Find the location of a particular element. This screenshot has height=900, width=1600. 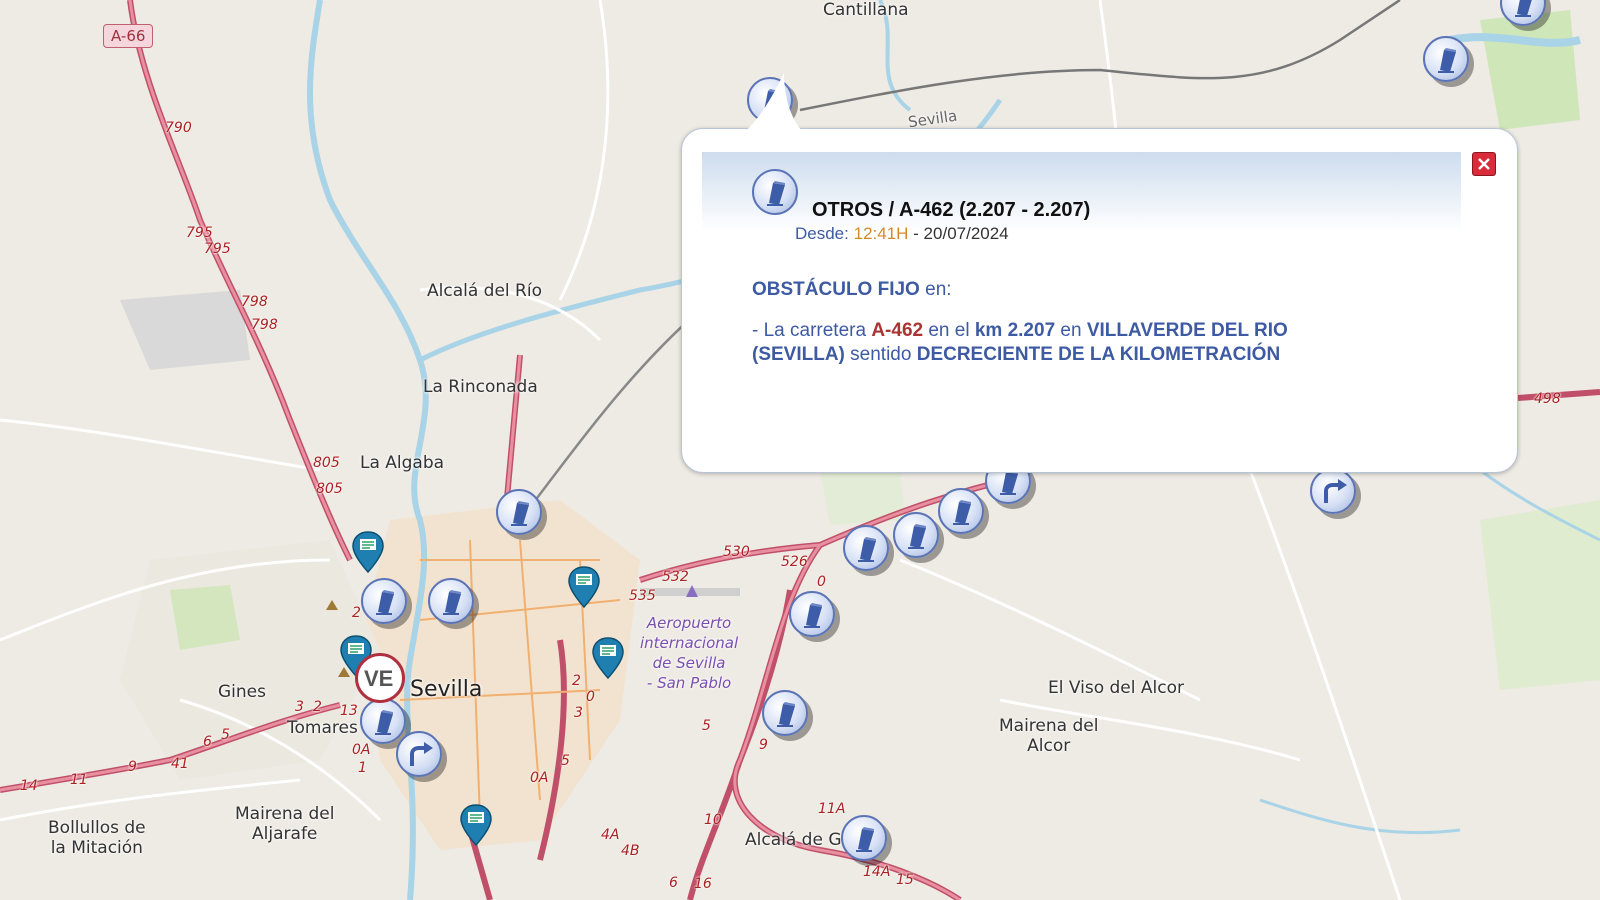

green-area-ne is located at coordinates (1530, 70).